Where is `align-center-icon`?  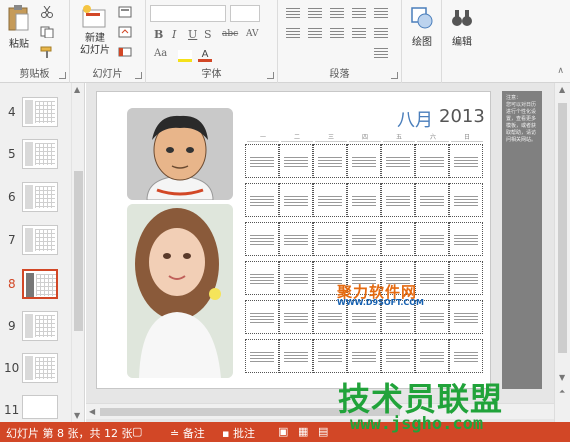 align-center-icon is located at coordinates (315, 34).